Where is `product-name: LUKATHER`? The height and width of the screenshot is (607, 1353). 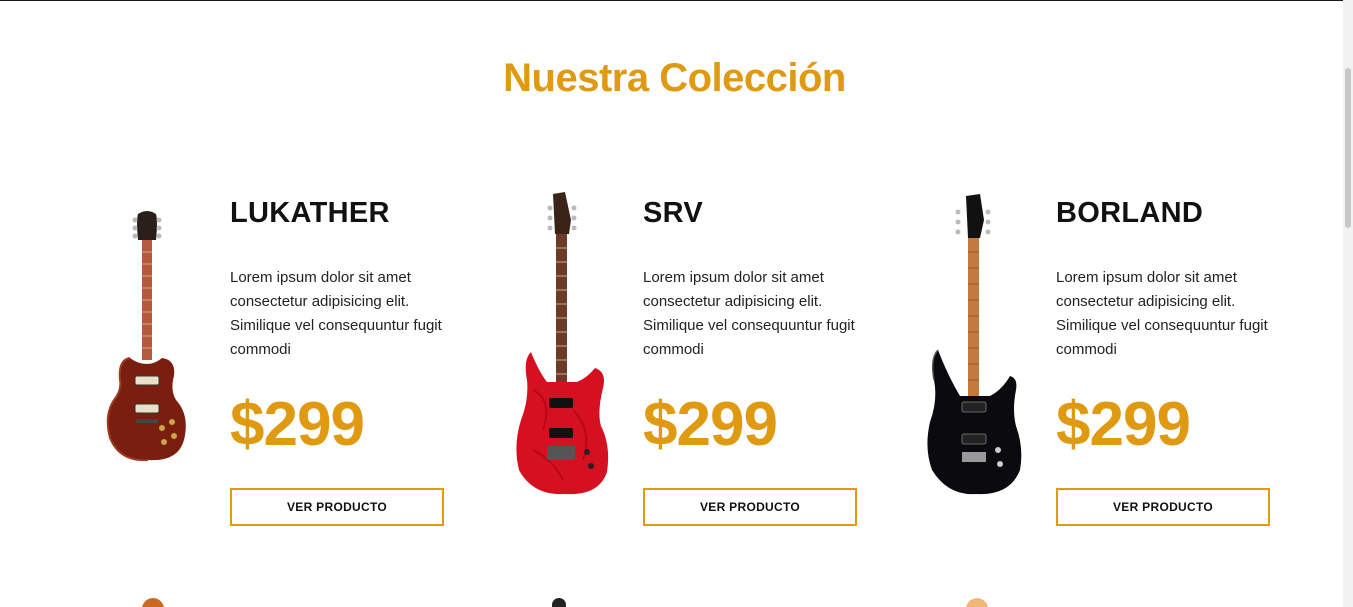
product-name: LUKATHER is located at coordinates (310, 213).